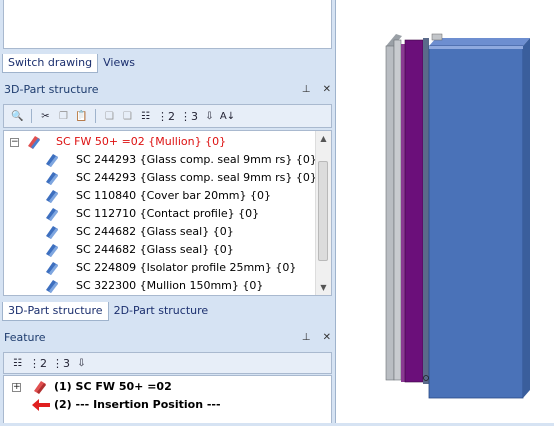  I want to click on scroll-down-icon: ▼, so click(323, 287).